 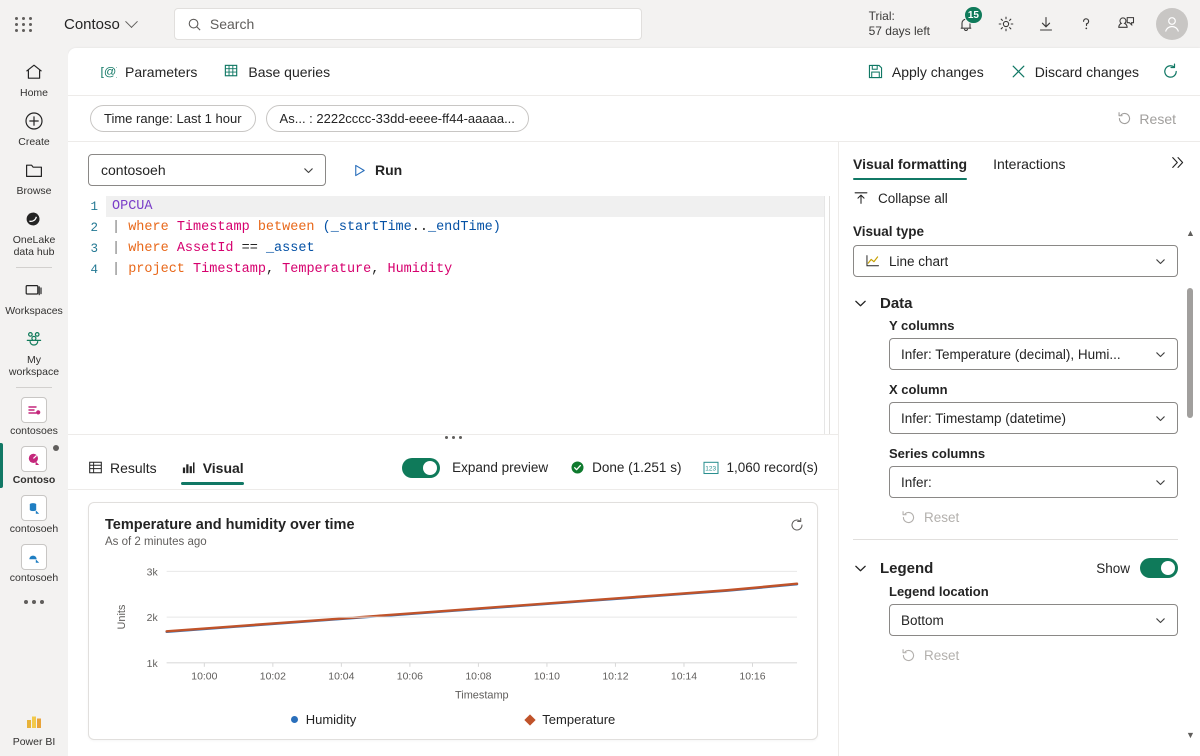 I want to click on legend-location-dropdown: Bottom, so click(x=1033, y=620).